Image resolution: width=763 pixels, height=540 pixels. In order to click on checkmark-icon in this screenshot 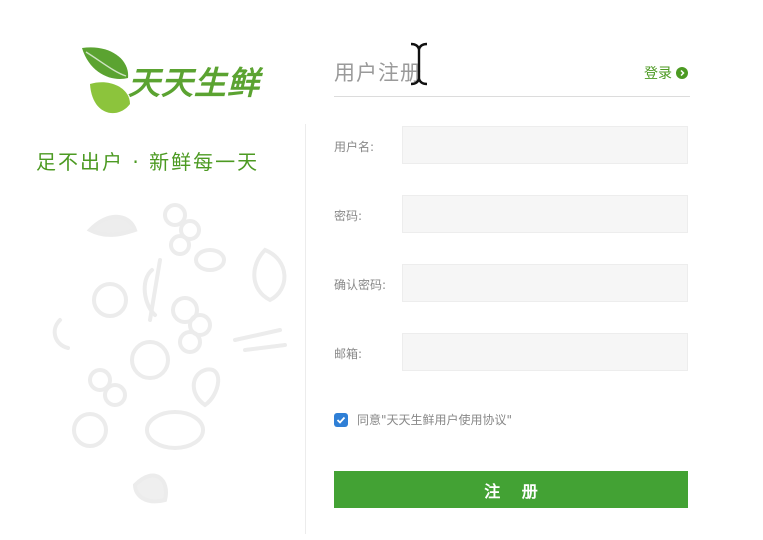, I will do `click(341, 420)`.